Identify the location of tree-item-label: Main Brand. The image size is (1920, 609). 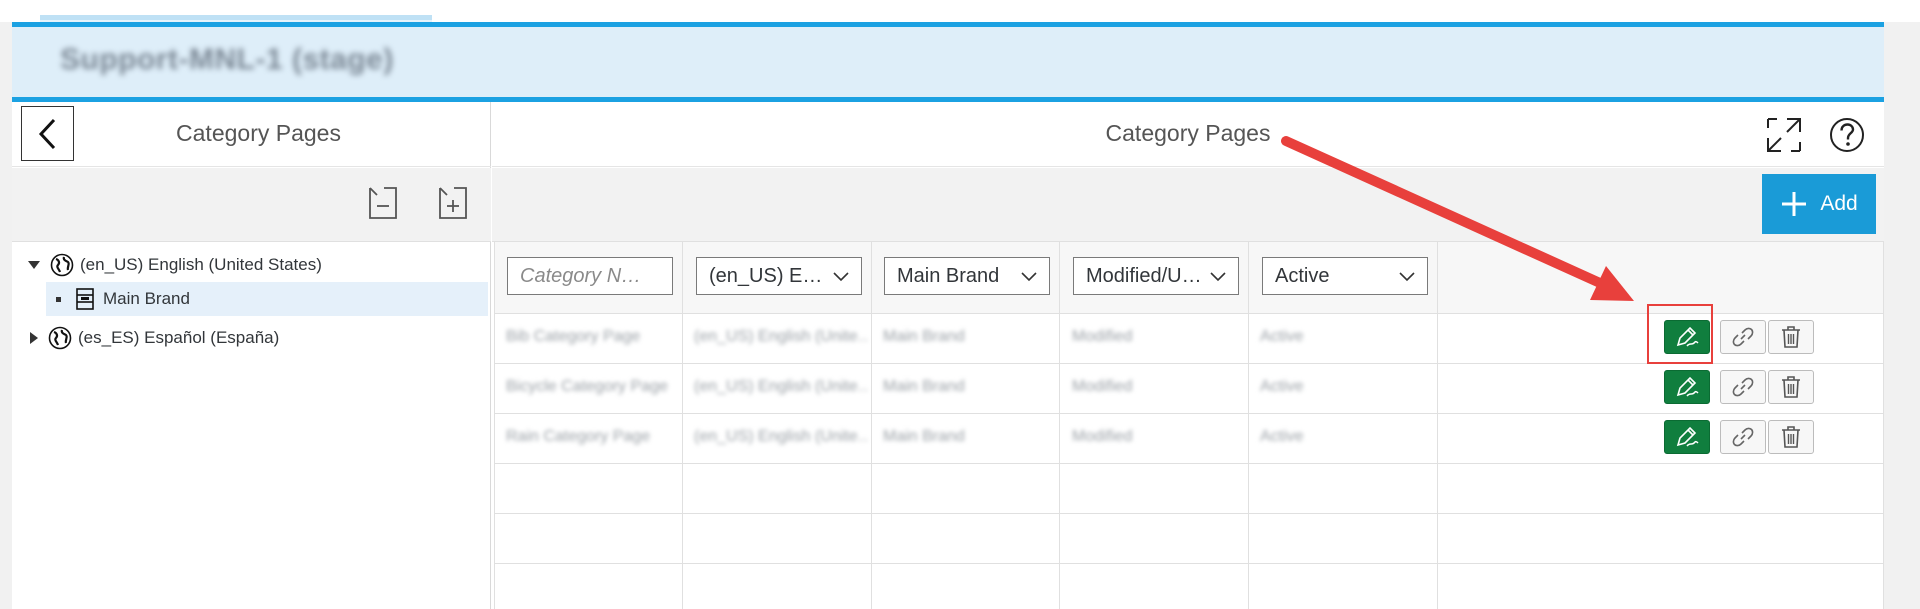
(146, 298).